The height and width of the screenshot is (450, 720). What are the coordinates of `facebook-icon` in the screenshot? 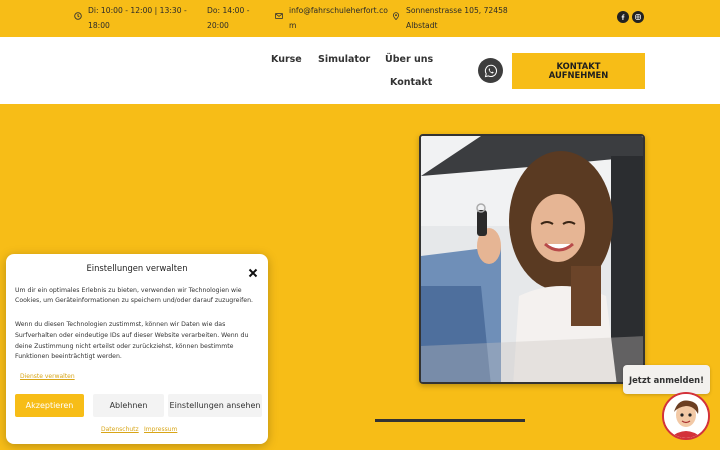 It's located at (623, 17).